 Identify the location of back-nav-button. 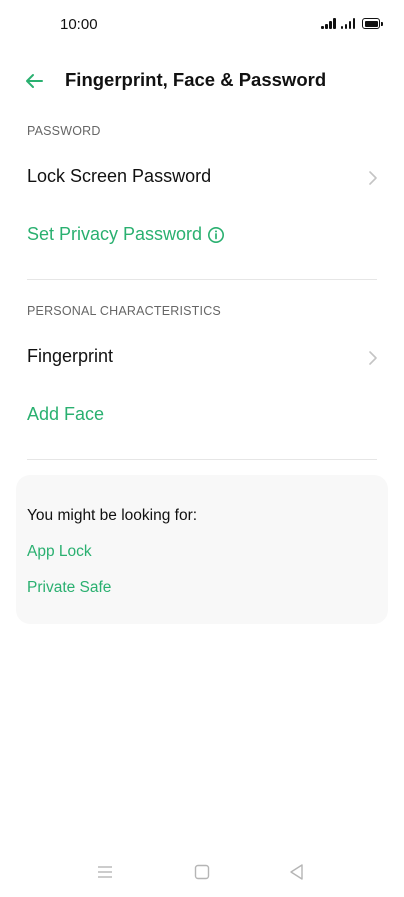
(297, 872).